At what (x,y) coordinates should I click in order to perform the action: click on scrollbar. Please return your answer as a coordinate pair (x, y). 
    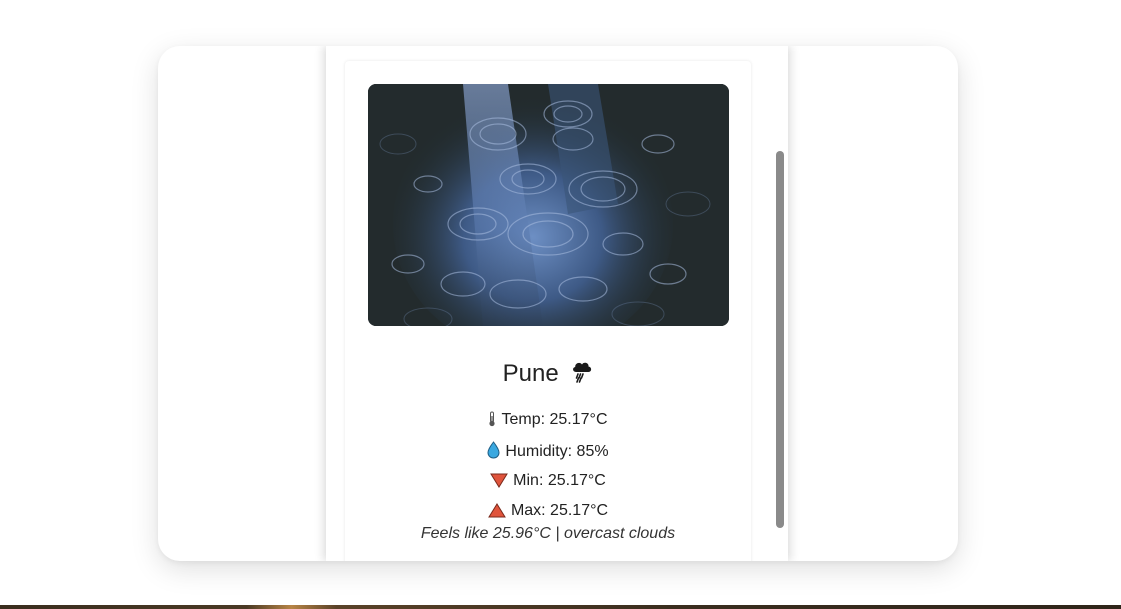
    Looking at the image, I should click on (780, 303).